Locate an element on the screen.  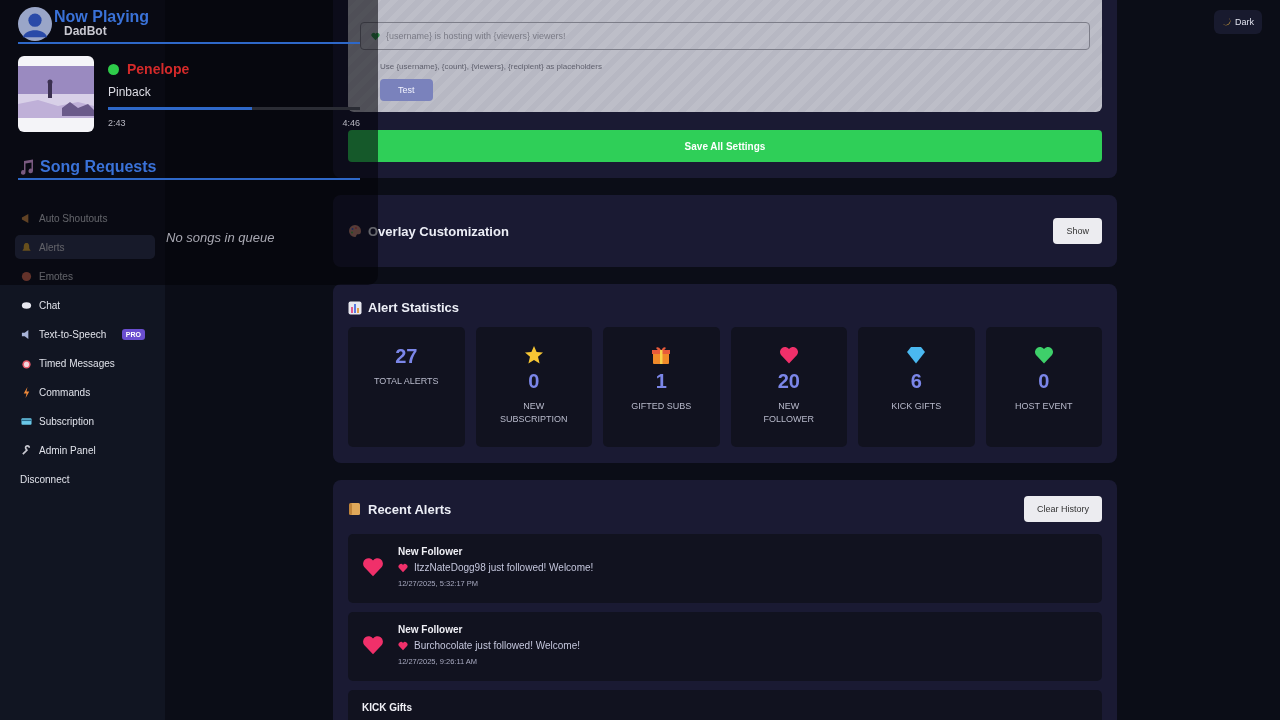
scroll-icon is located at coordinates (355, 509).